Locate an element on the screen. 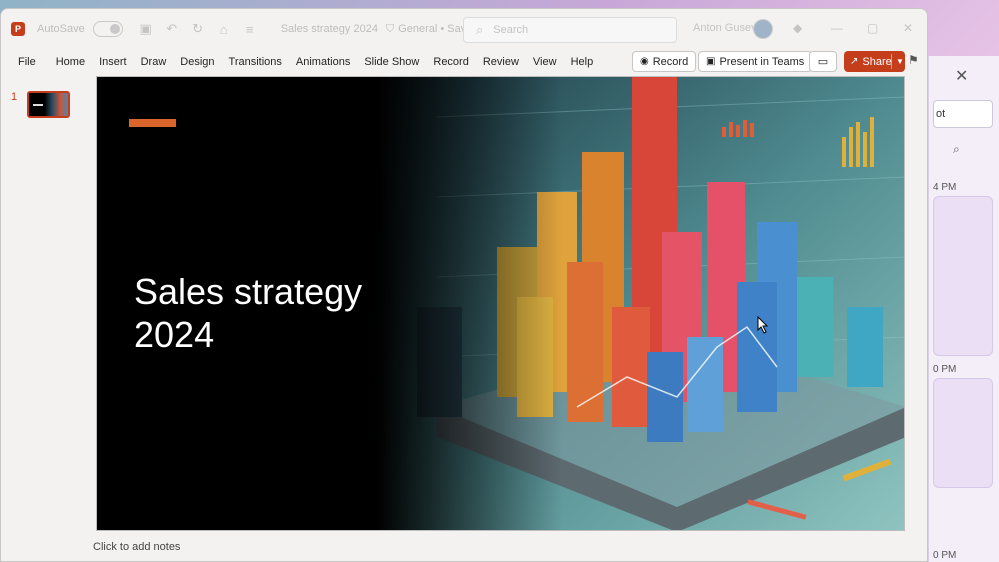  tab-draw: Draw is located at coordinates (154, 62).